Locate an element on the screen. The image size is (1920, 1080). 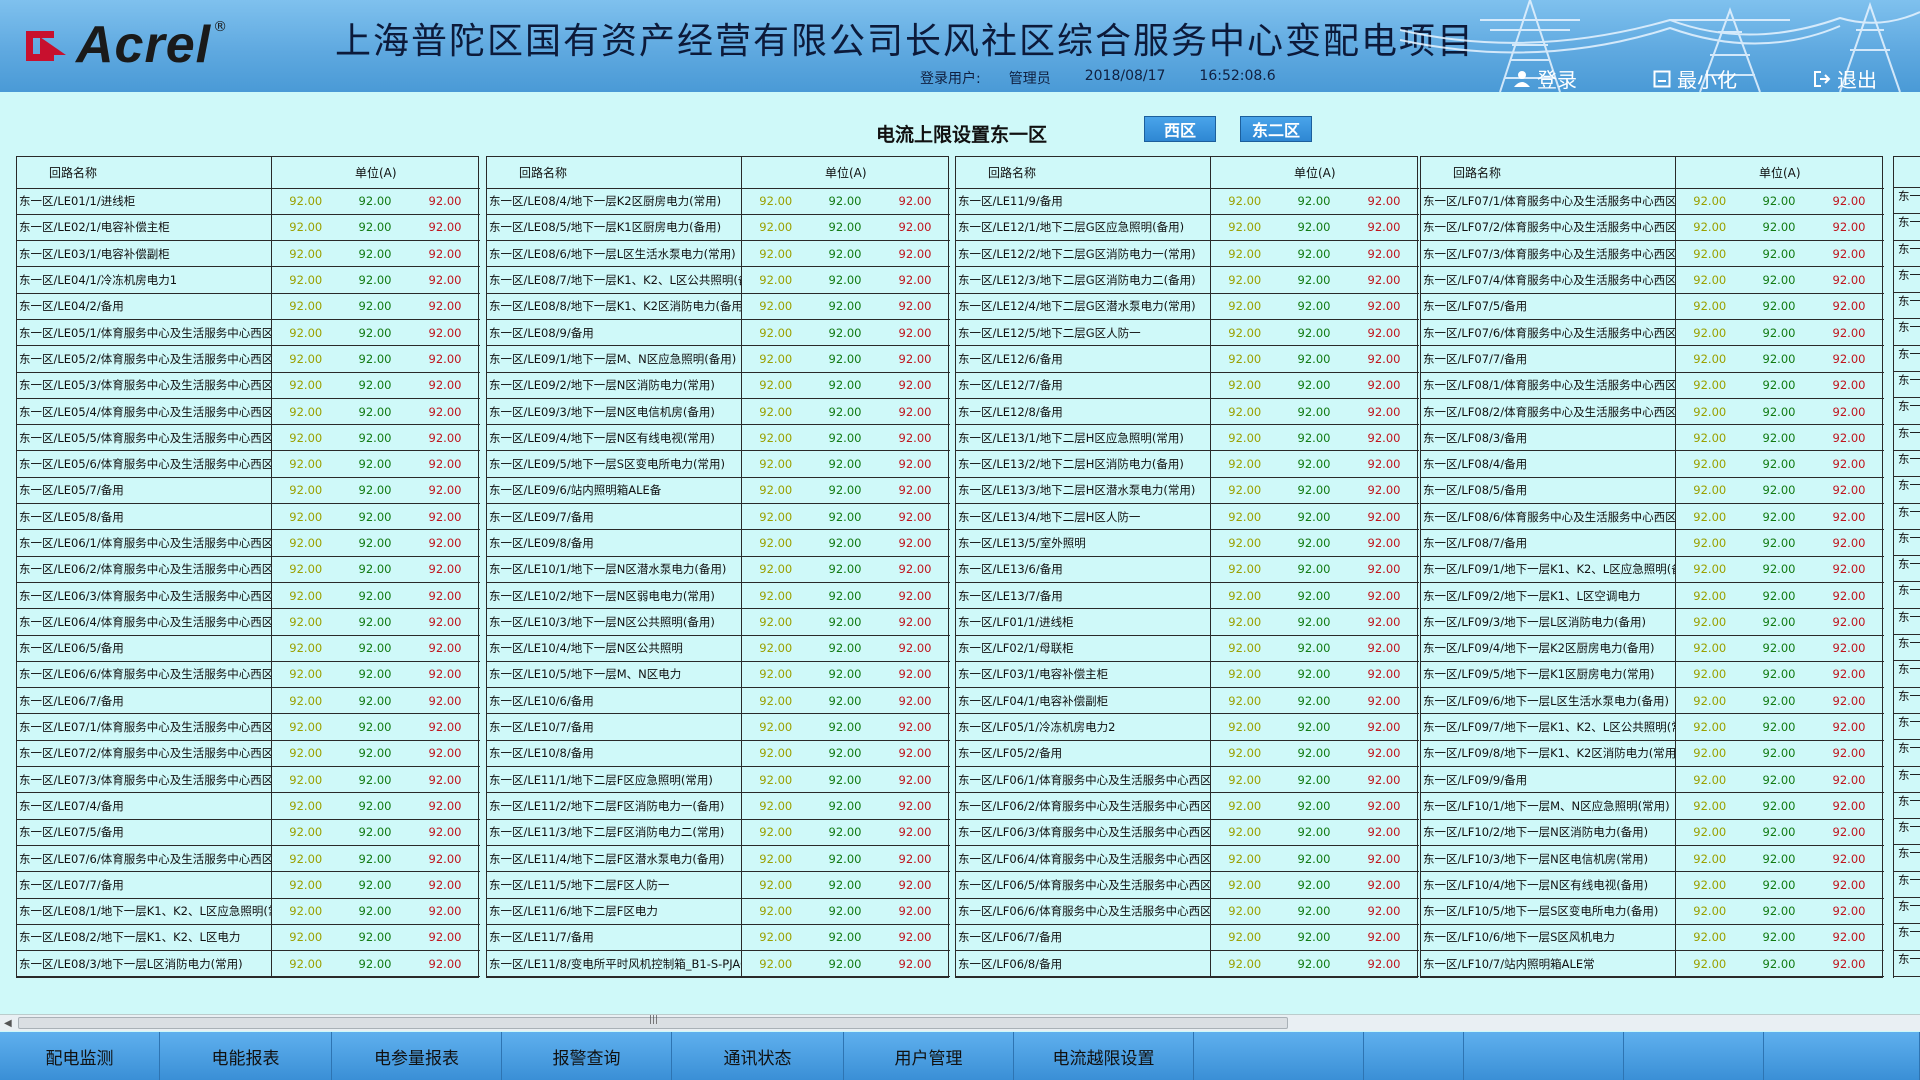
login-button: 登录 is located at coordinates (1545, 78).